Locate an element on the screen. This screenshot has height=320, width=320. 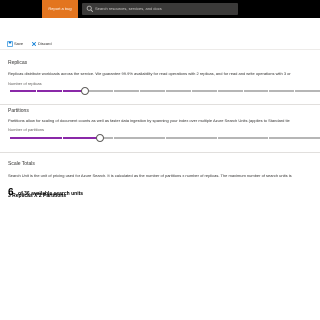
save-button: Save is located at coordinates (17, 44).